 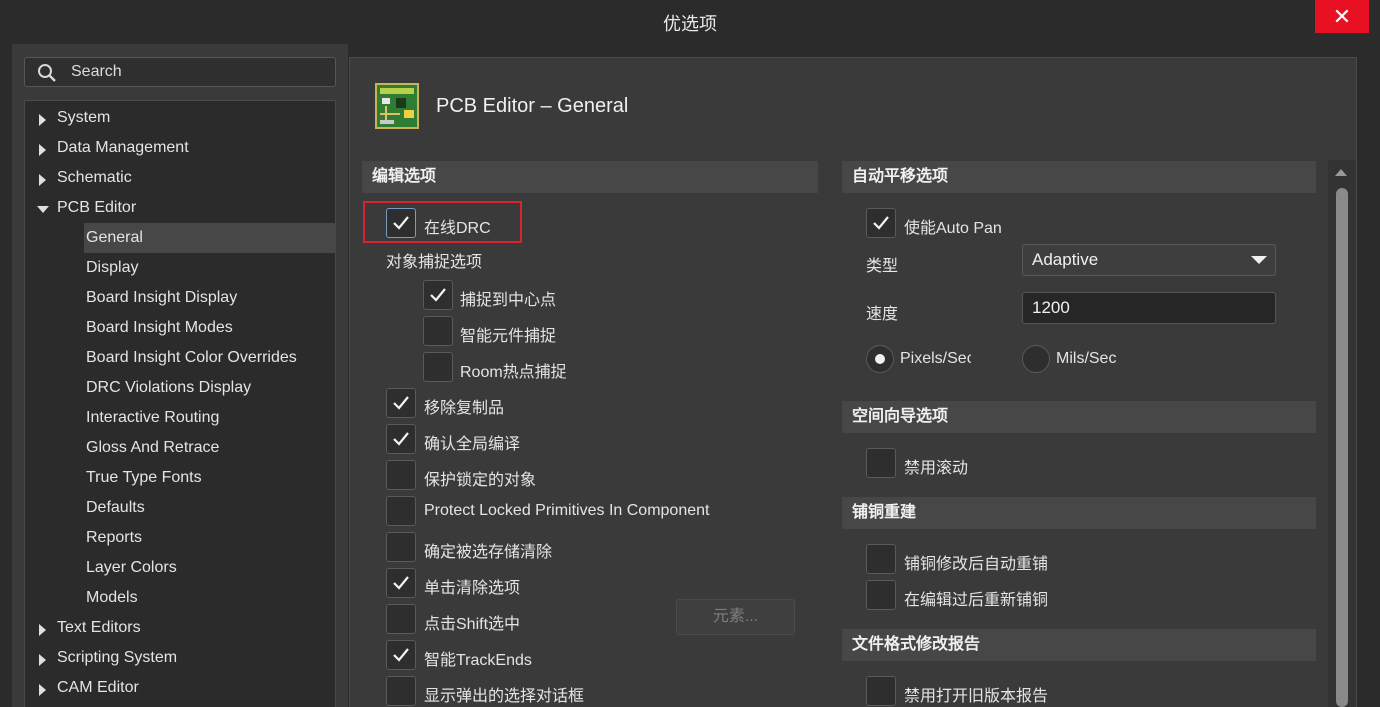 What do you see at coordinates (123, 147) in the screenshot?
I see `tree-item-label: Data Management` at bounding box center [123, 147].